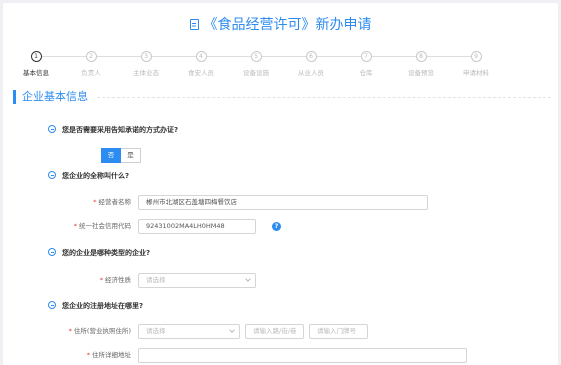 The image size is (561, 365). Describe the element at coordinates (115, 202) in the screenshot. I see `field-label-text: 经营者名称` at that location.